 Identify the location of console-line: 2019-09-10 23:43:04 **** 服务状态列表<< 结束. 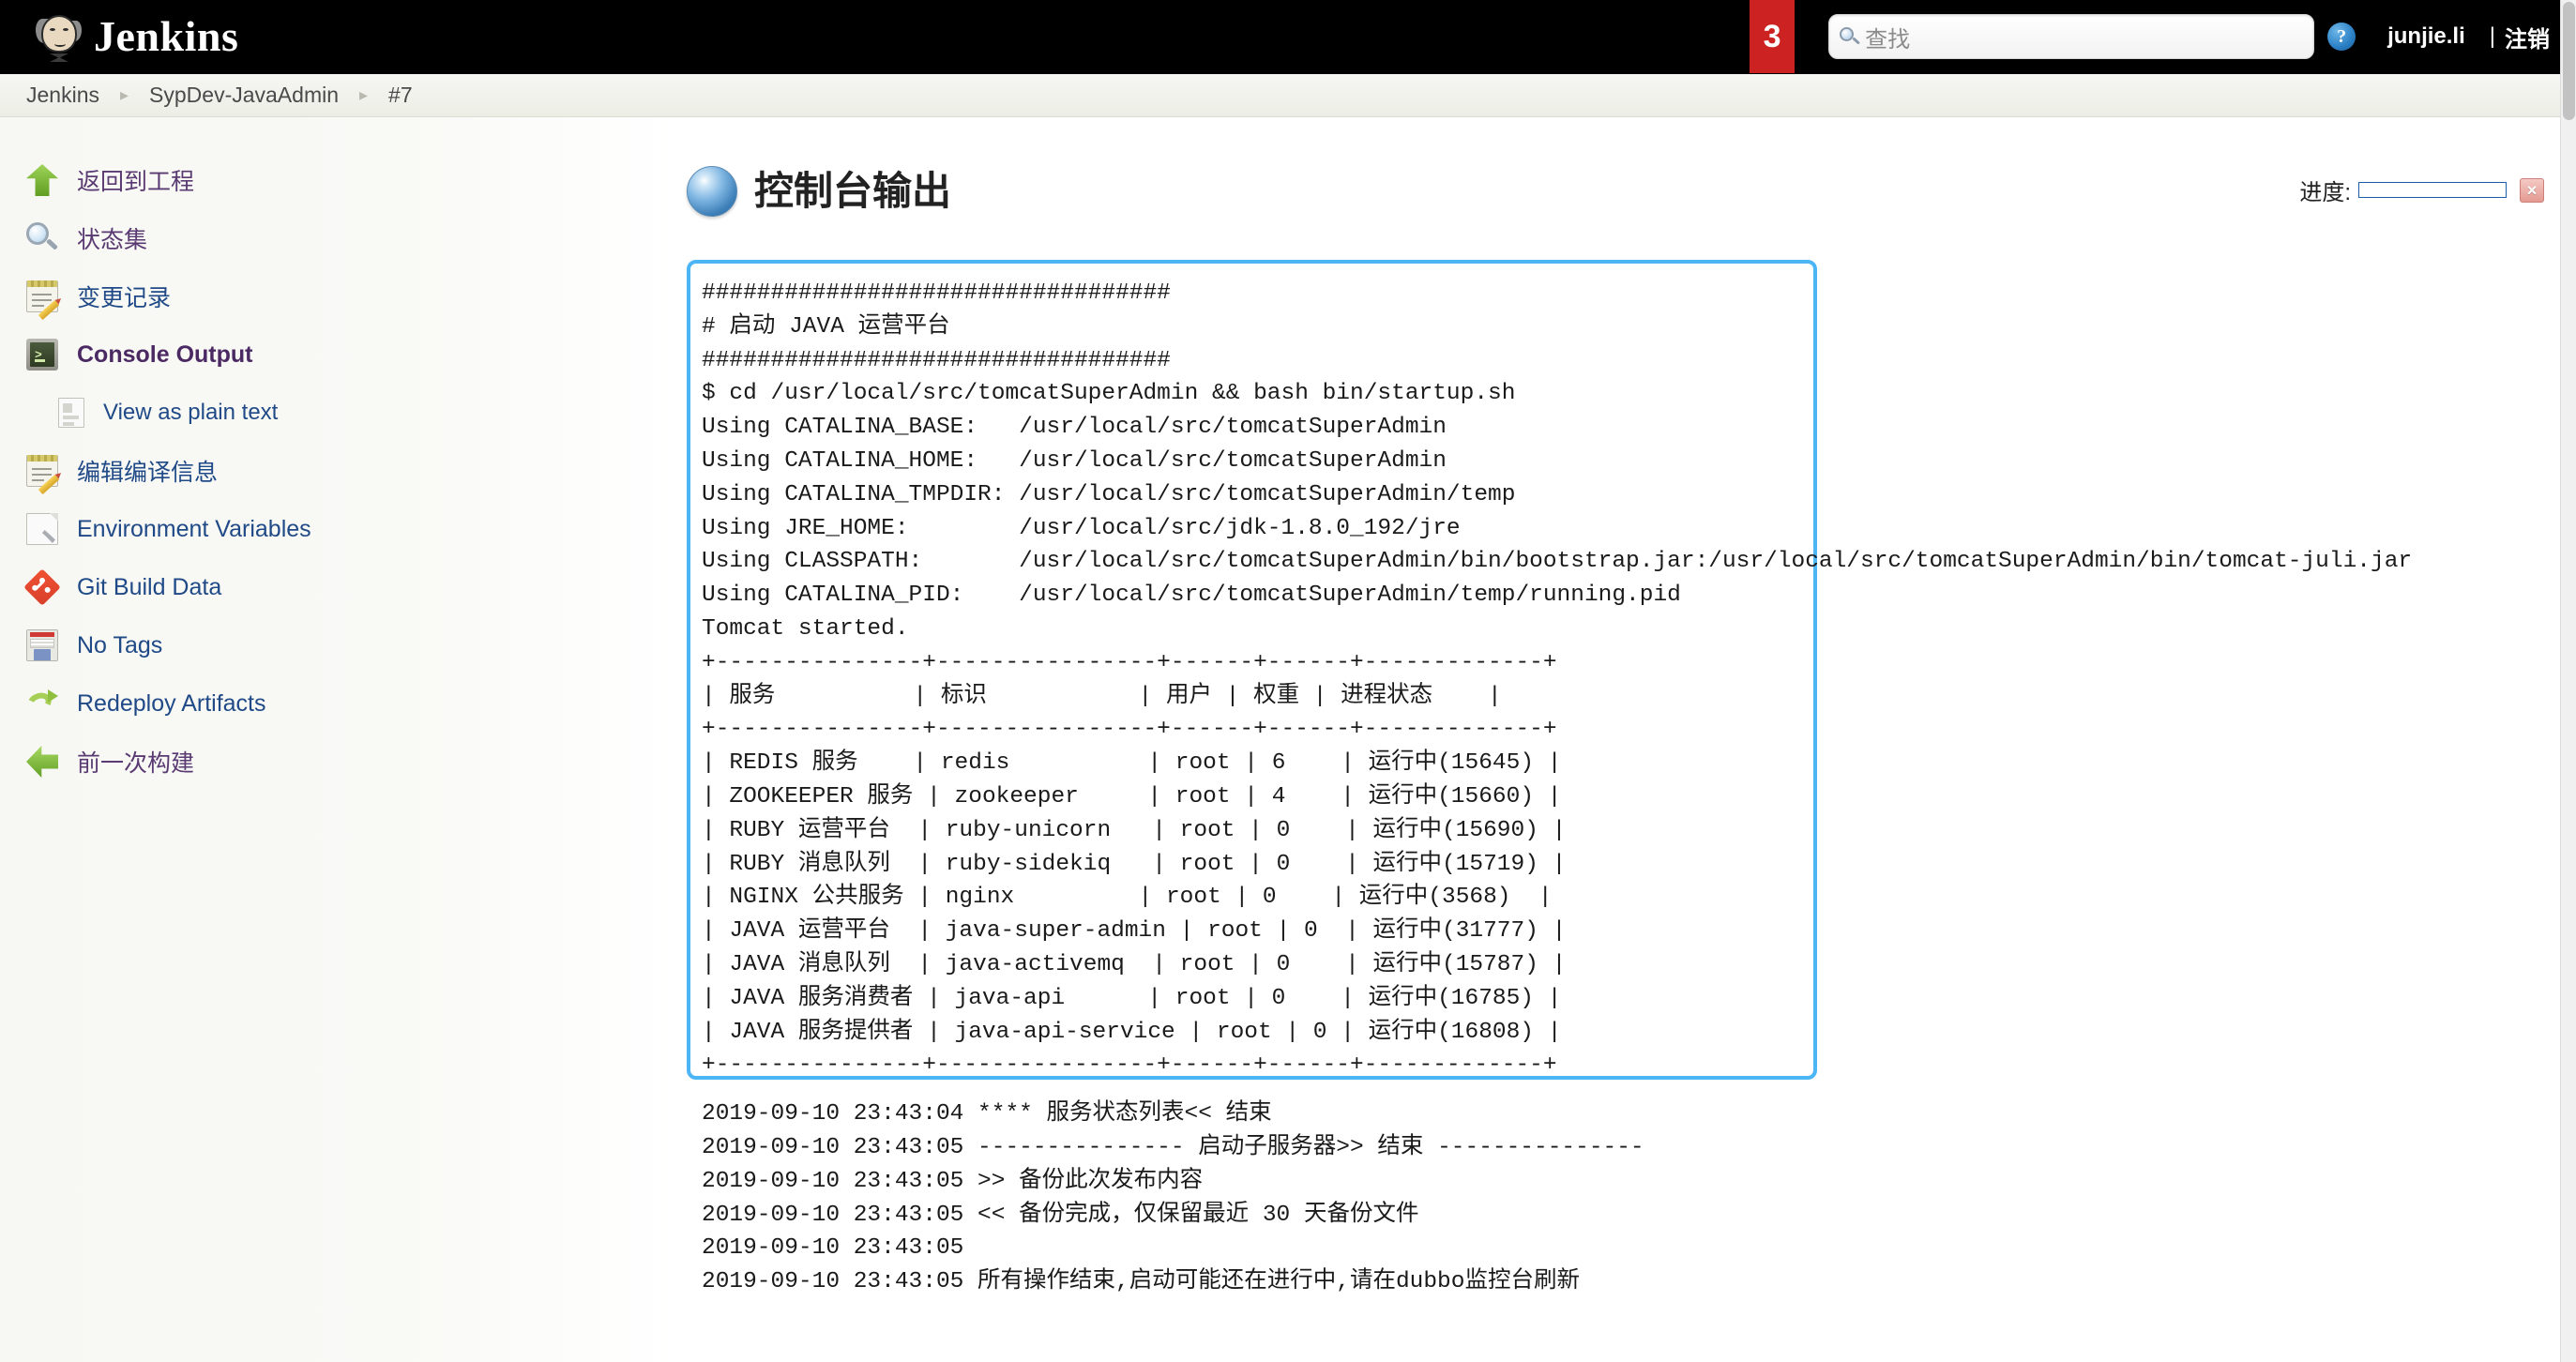
(987, 1114).